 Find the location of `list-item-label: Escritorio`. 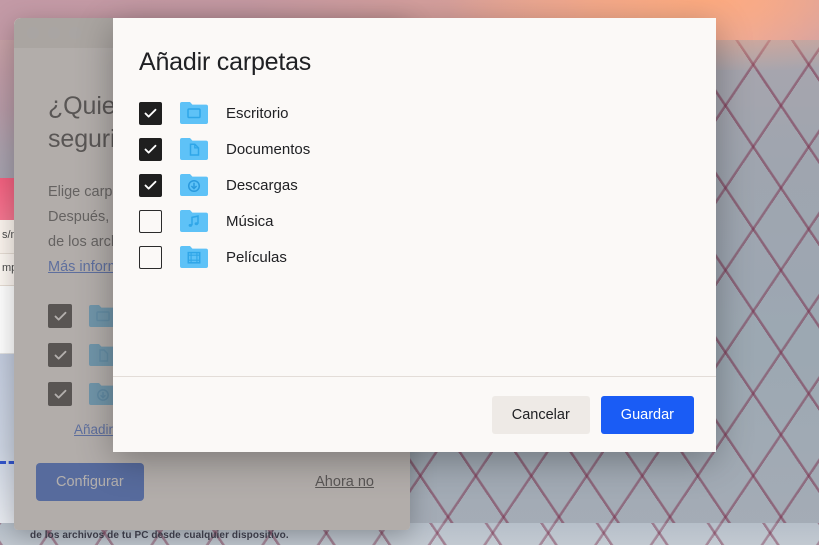

list-item-label: Escritorio is located at coordinates (257, 113).